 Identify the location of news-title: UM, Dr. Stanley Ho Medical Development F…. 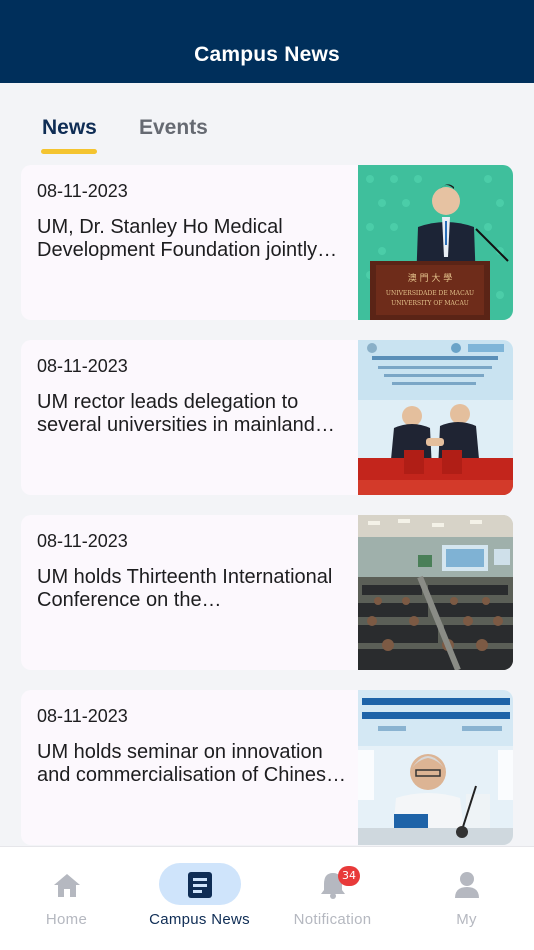
(177, 238).